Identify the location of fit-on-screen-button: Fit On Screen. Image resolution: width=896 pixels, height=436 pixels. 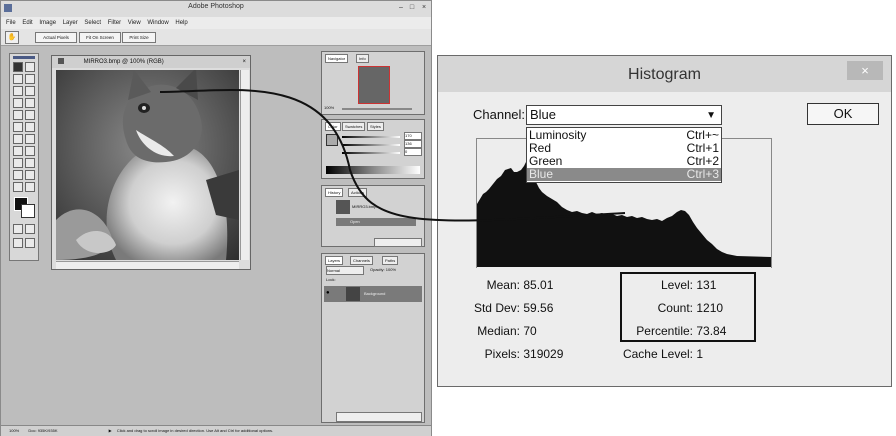
(100, 37).